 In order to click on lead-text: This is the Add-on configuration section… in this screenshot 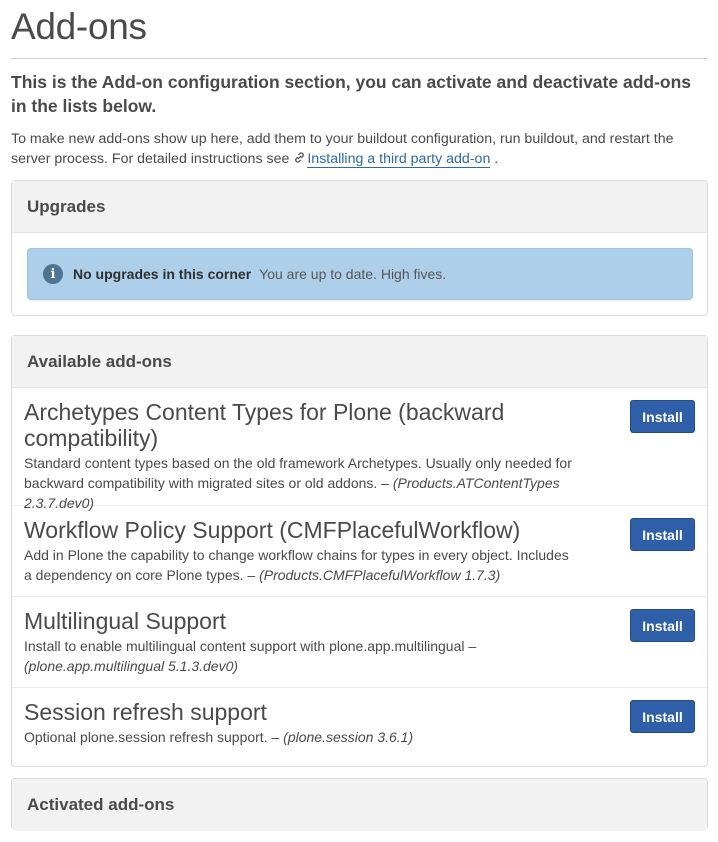, I will do `click(351, 94)`.